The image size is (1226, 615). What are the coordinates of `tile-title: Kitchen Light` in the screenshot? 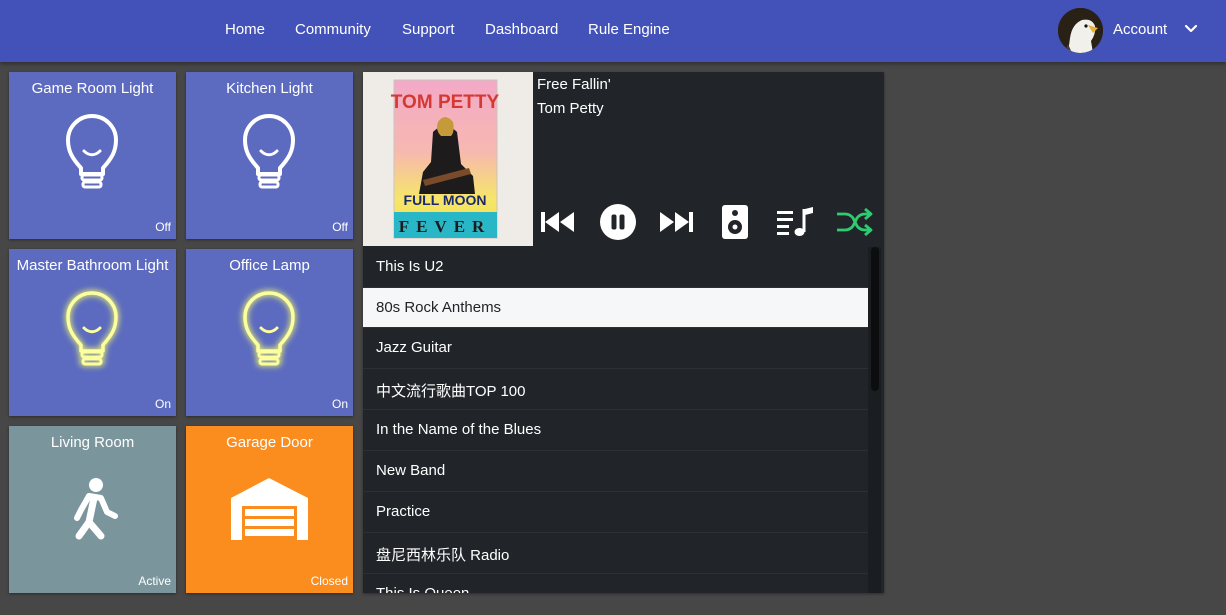 It's located at (269, 88).